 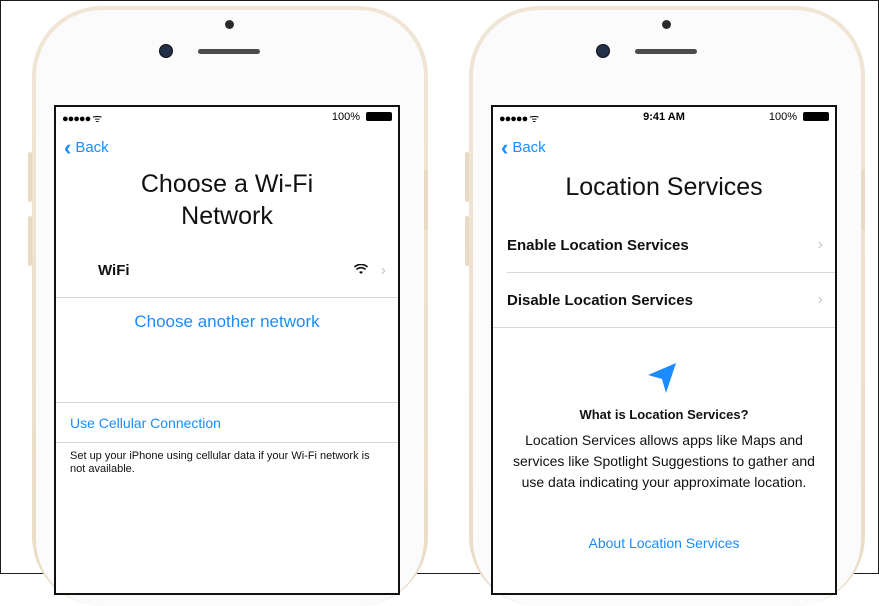 I want to click on wifi-network-row: WiFi ›, so click(x=227, y=271).